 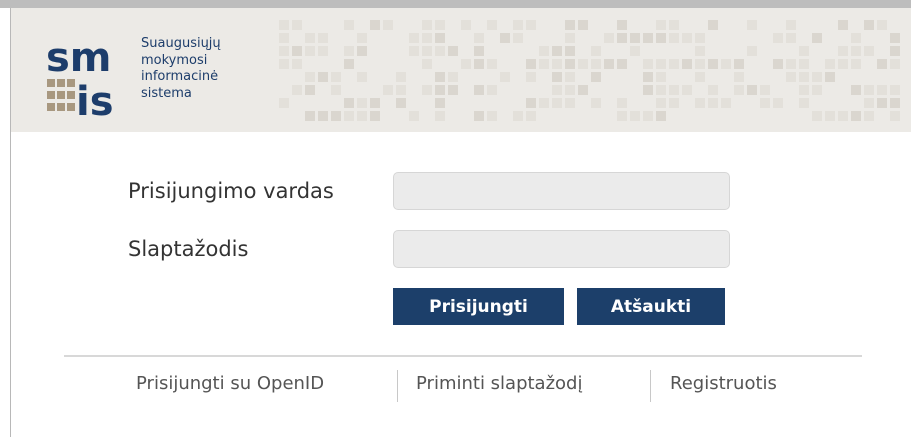 I want to click on logo-line-3: informacinė, so click(x=180, y=76).